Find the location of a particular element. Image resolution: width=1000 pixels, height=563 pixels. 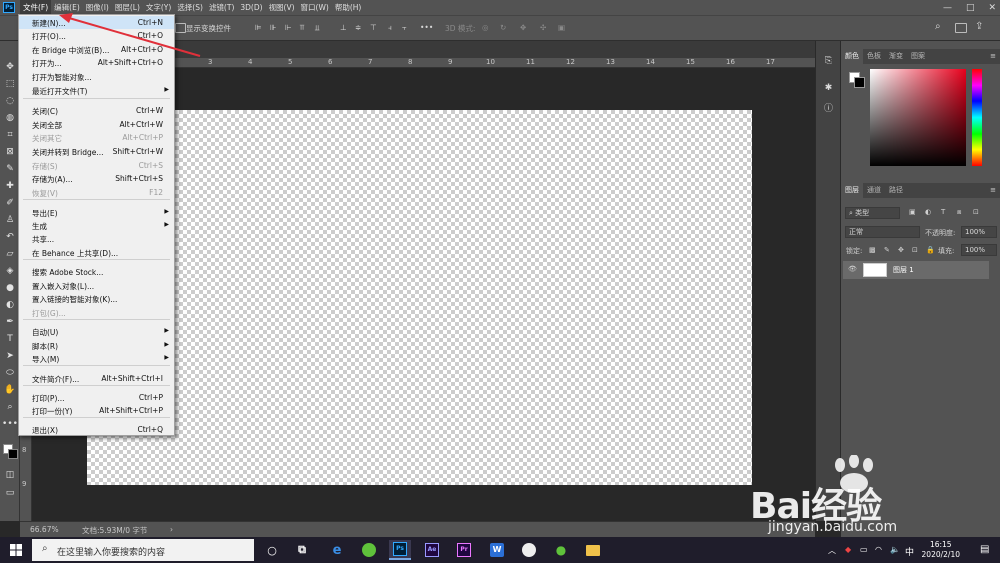

file-menu-item: 打印一份(Y) Alt+Shift+Ctrl+P is located at coordinates (96, 410).